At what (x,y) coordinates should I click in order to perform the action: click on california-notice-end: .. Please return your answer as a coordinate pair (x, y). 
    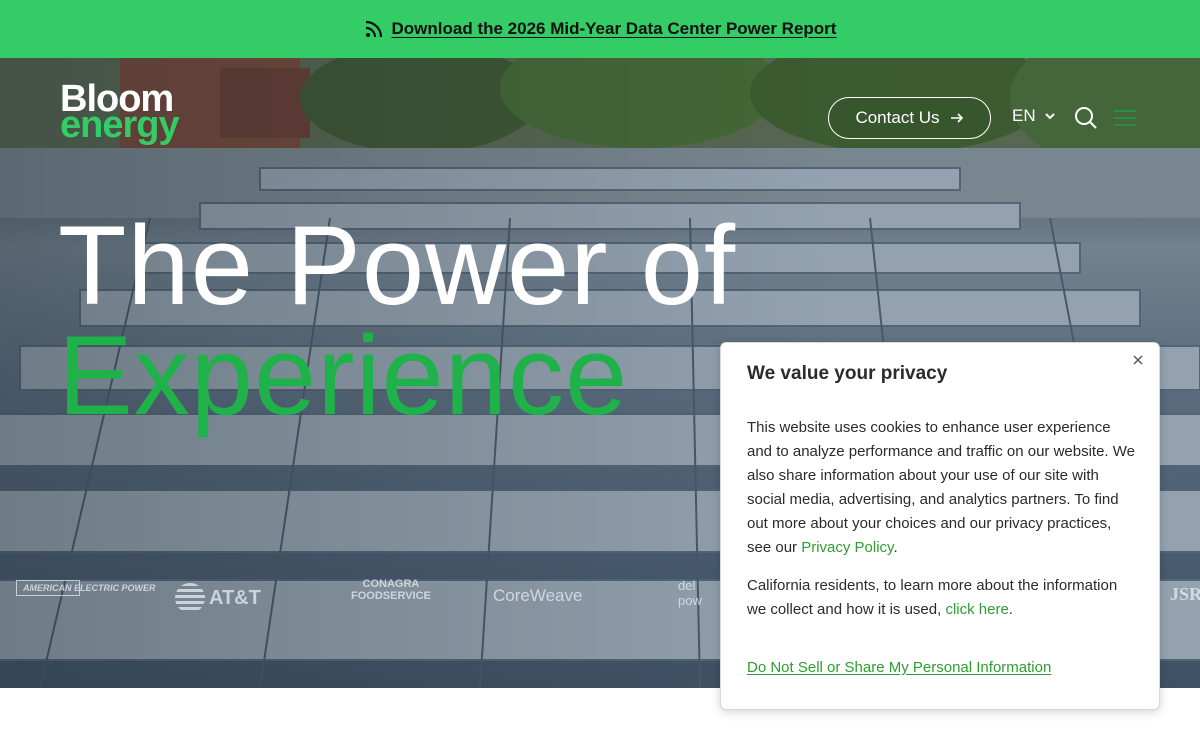
    Looking at the image, I should click on (1010, 609).